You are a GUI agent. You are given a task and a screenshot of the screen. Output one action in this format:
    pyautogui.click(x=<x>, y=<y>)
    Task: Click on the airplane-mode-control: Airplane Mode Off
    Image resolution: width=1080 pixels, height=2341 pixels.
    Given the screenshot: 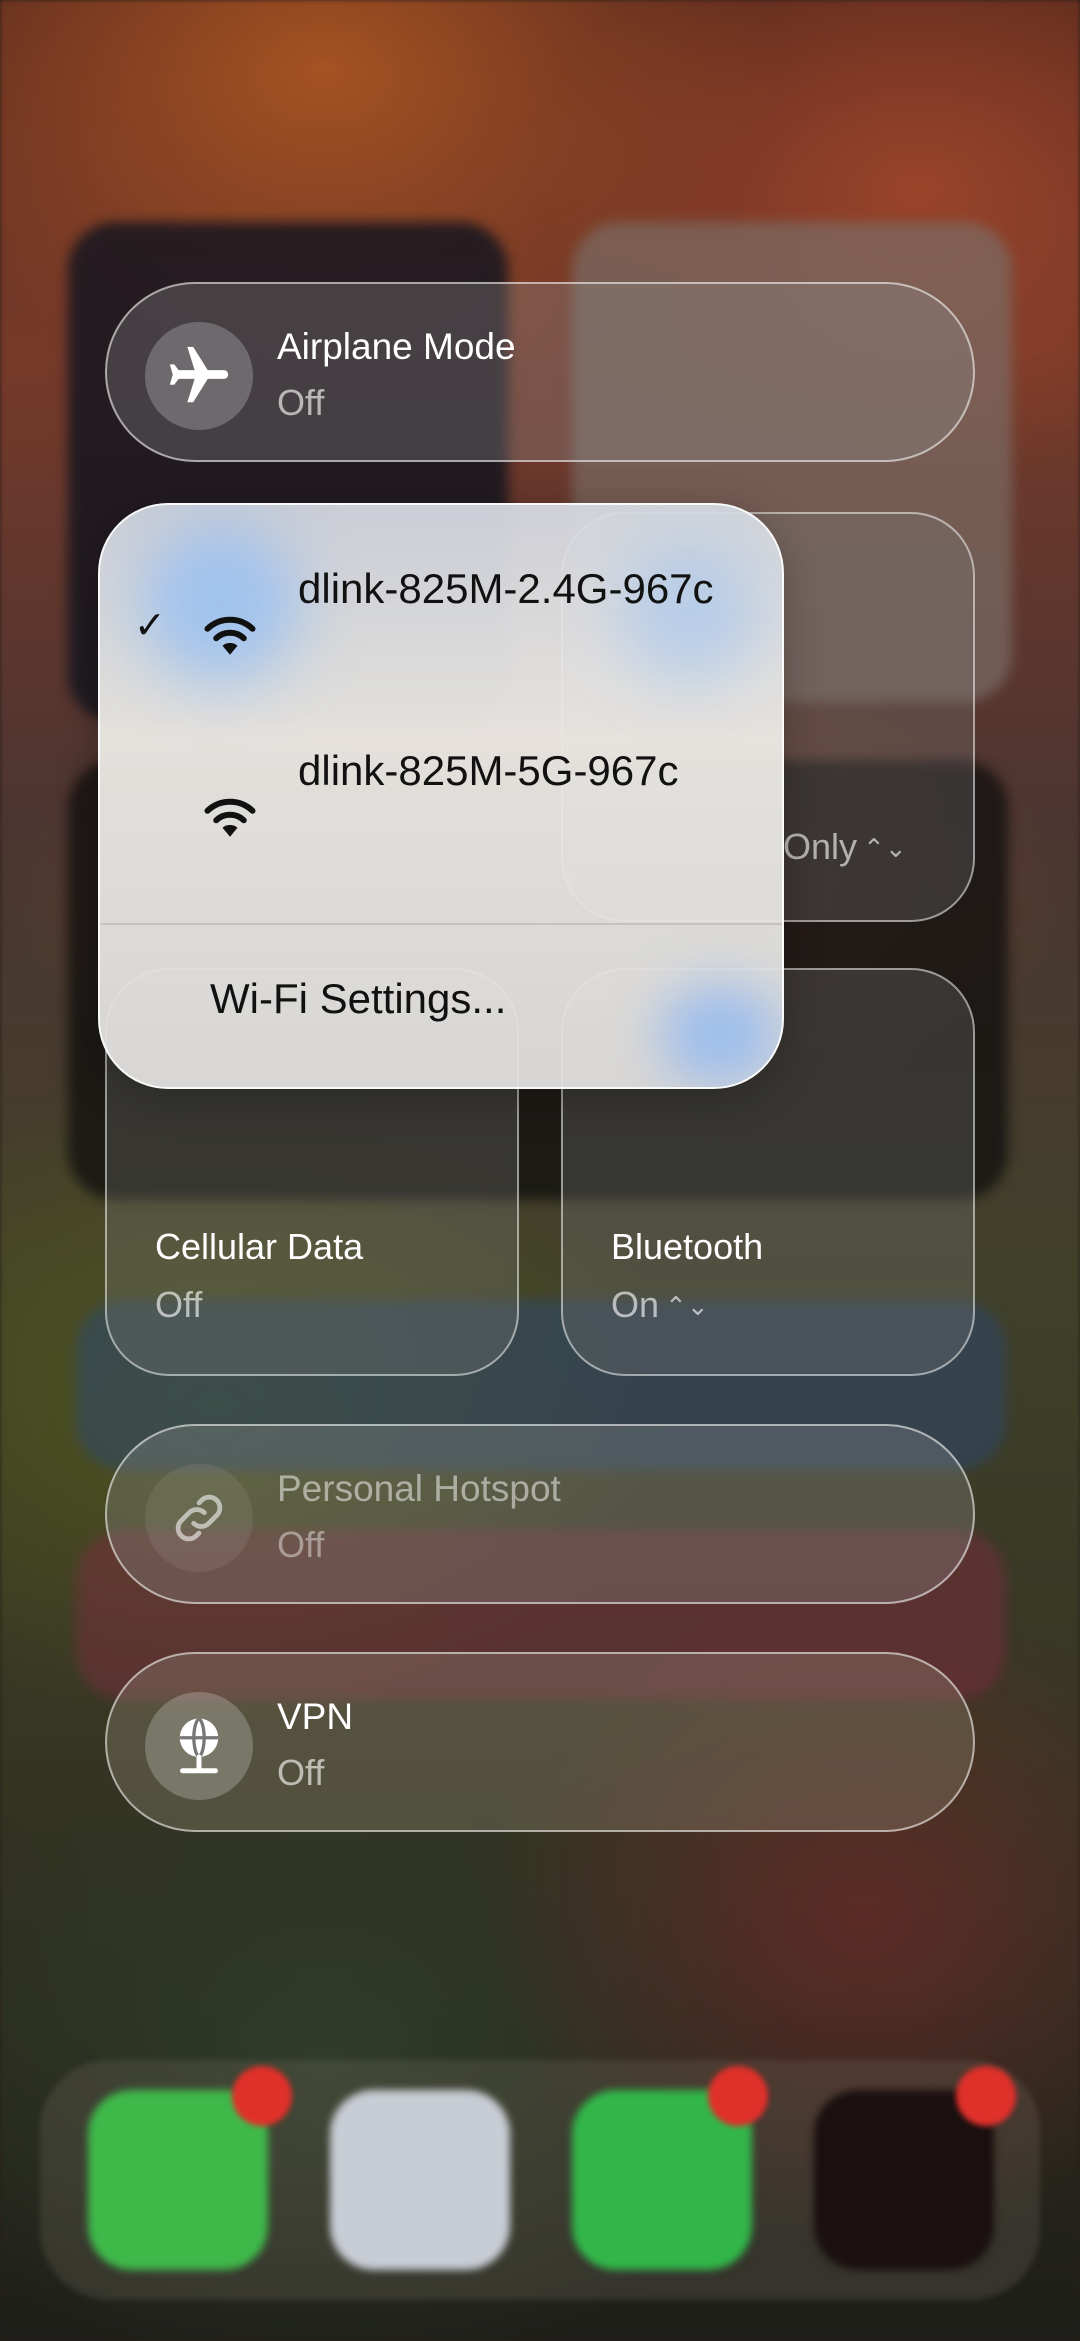 What is the action you would take?
    pyautogui.click(x=540, y=372)
    